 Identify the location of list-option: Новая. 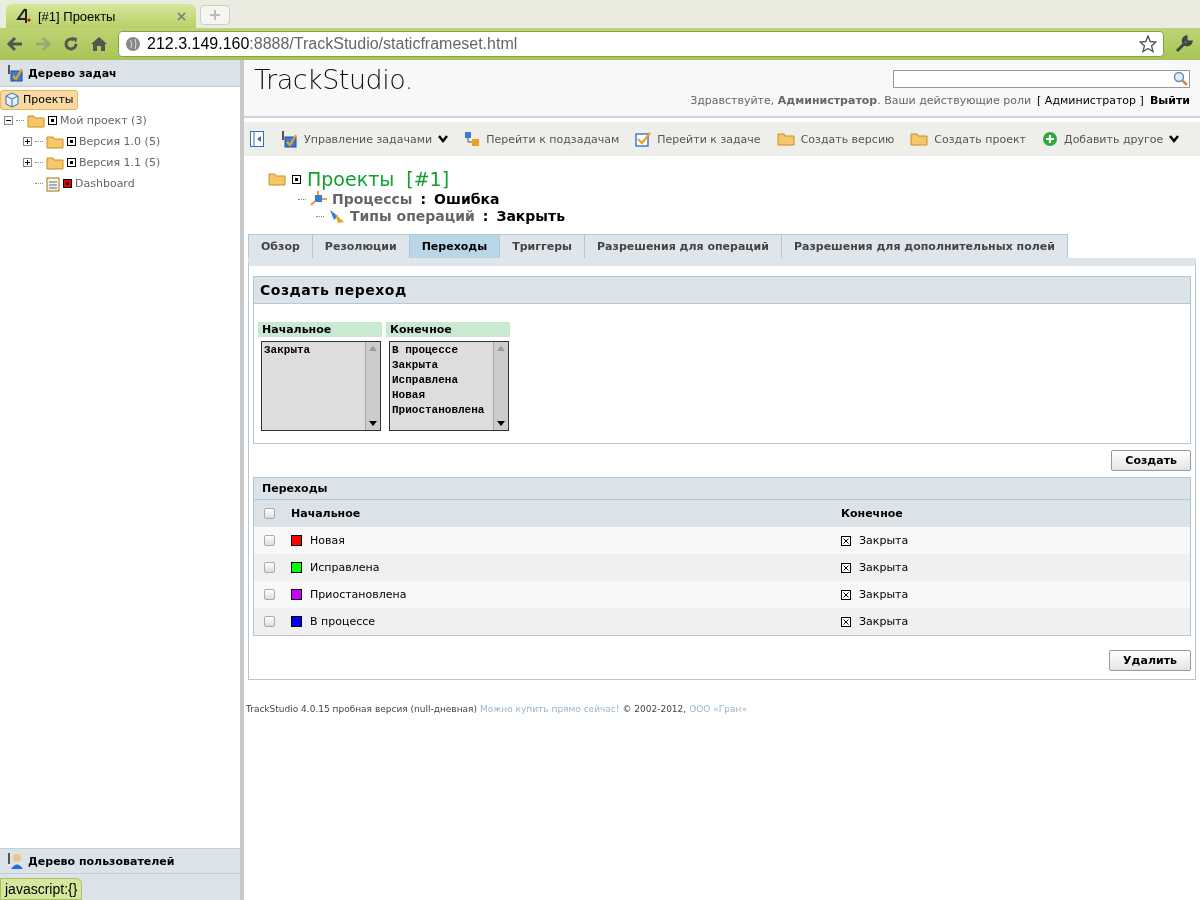
(441, 395).